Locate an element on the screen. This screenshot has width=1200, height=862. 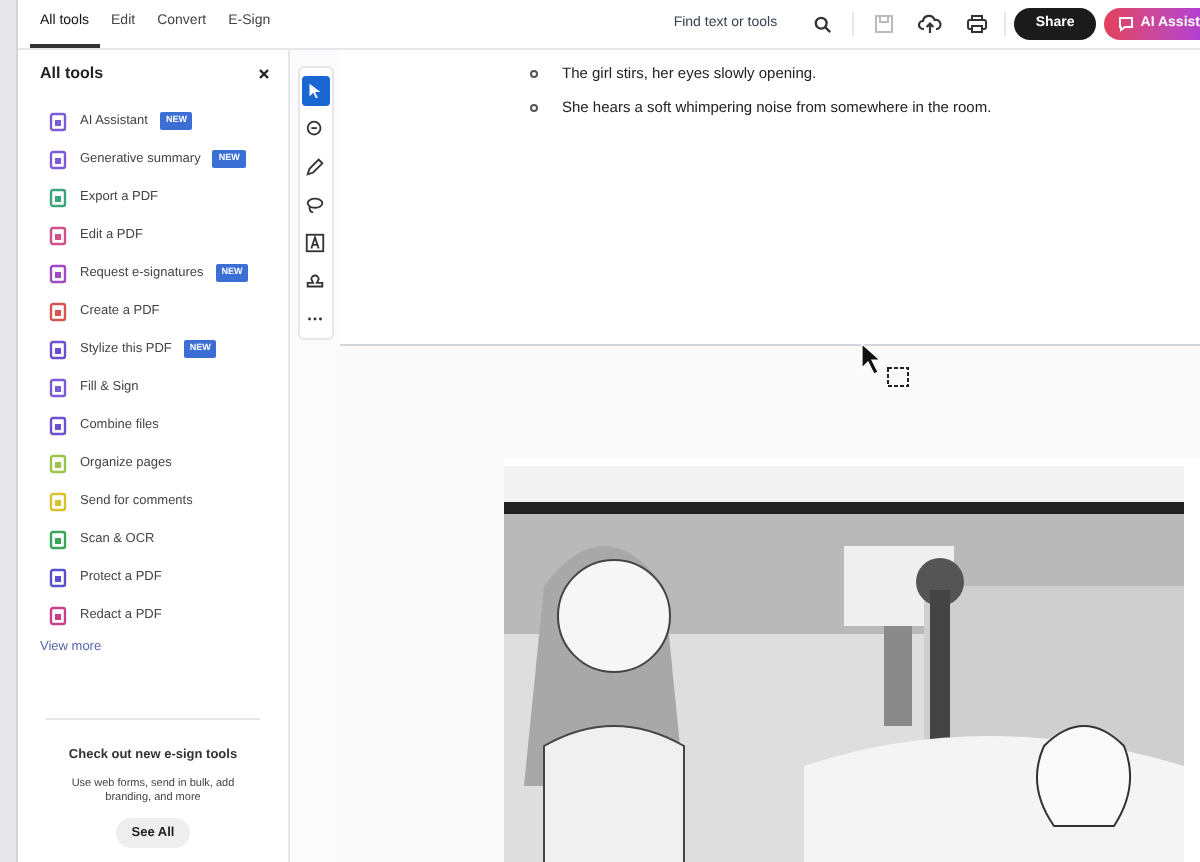
close-icon is located at coordinates (264, 74).